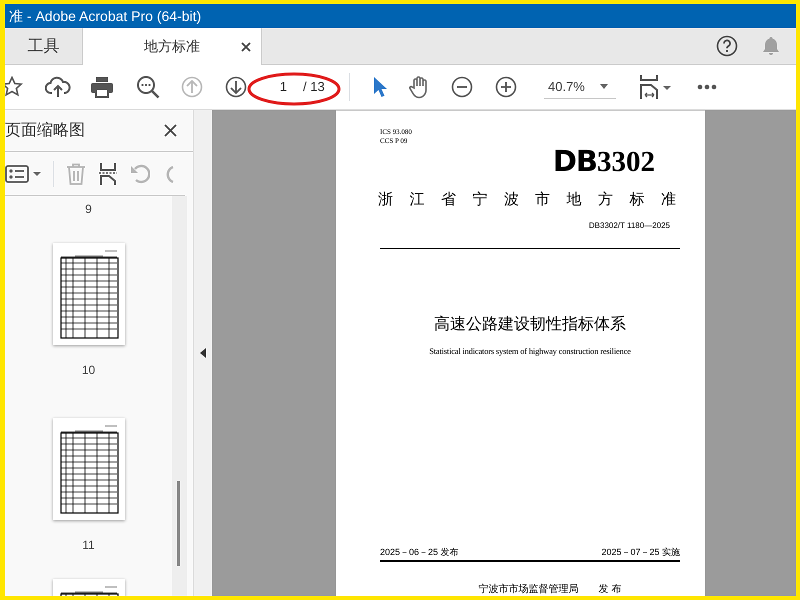 This screenshot has width=800, height=600. Describe the element at coordinates (273, 87) in the screenshot. I see `page-number-field: 1` at that location.